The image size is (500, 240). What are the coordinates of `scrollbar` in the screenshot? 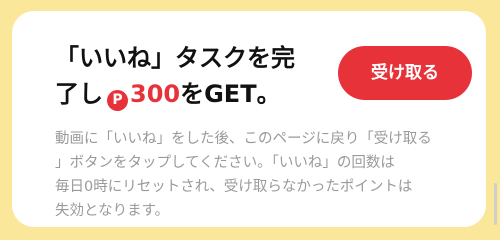 It's located at (495, 204).